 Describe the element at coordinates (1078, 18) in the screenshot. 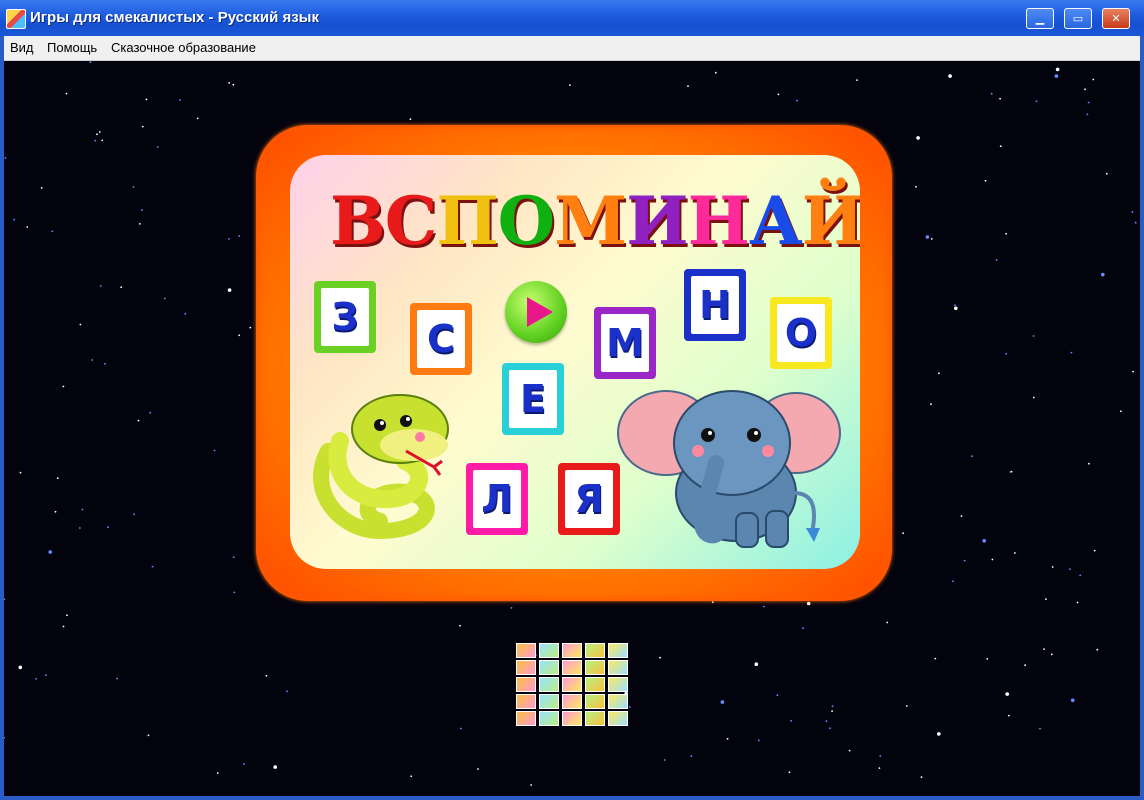

I see `maximize-button: ▭` at that location.